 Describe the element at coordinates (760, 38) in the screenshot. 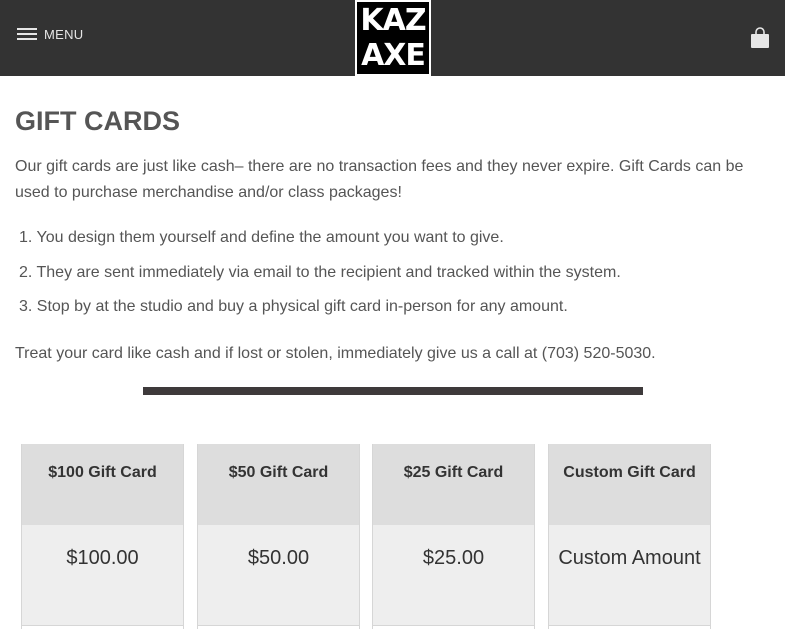

I see `shopping-bag-icon` at that location.